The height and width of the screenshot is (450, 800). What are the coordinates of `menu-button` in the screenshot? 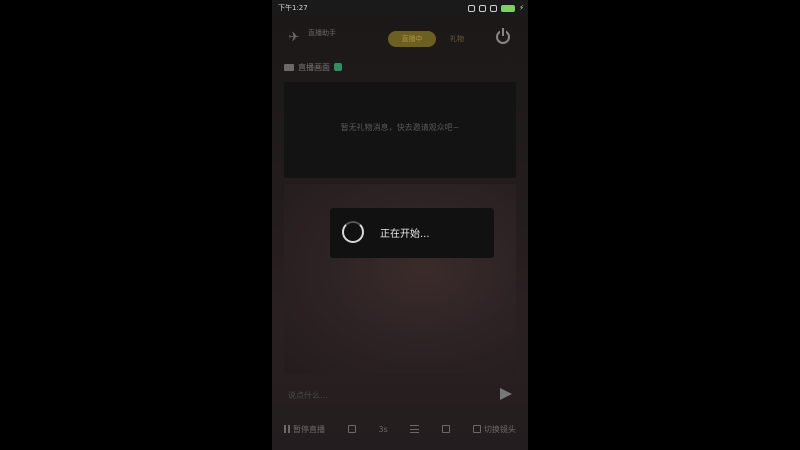 It's located at (415, 429).